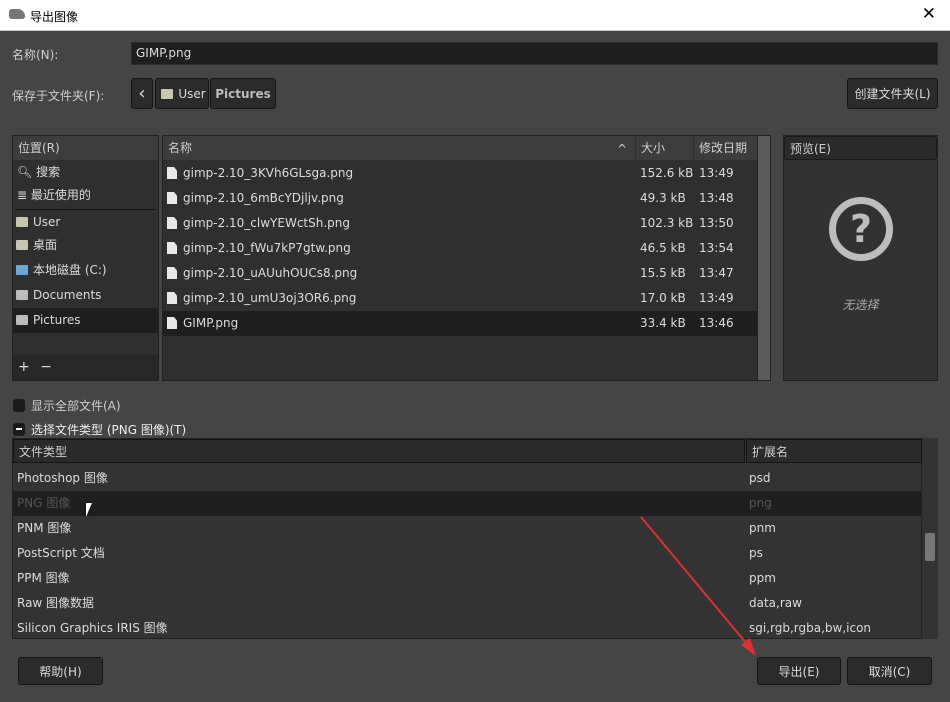 The width and height of the screenshot is (950, 702). I want to click on preview-header: 预览(E), so click(860, 148).